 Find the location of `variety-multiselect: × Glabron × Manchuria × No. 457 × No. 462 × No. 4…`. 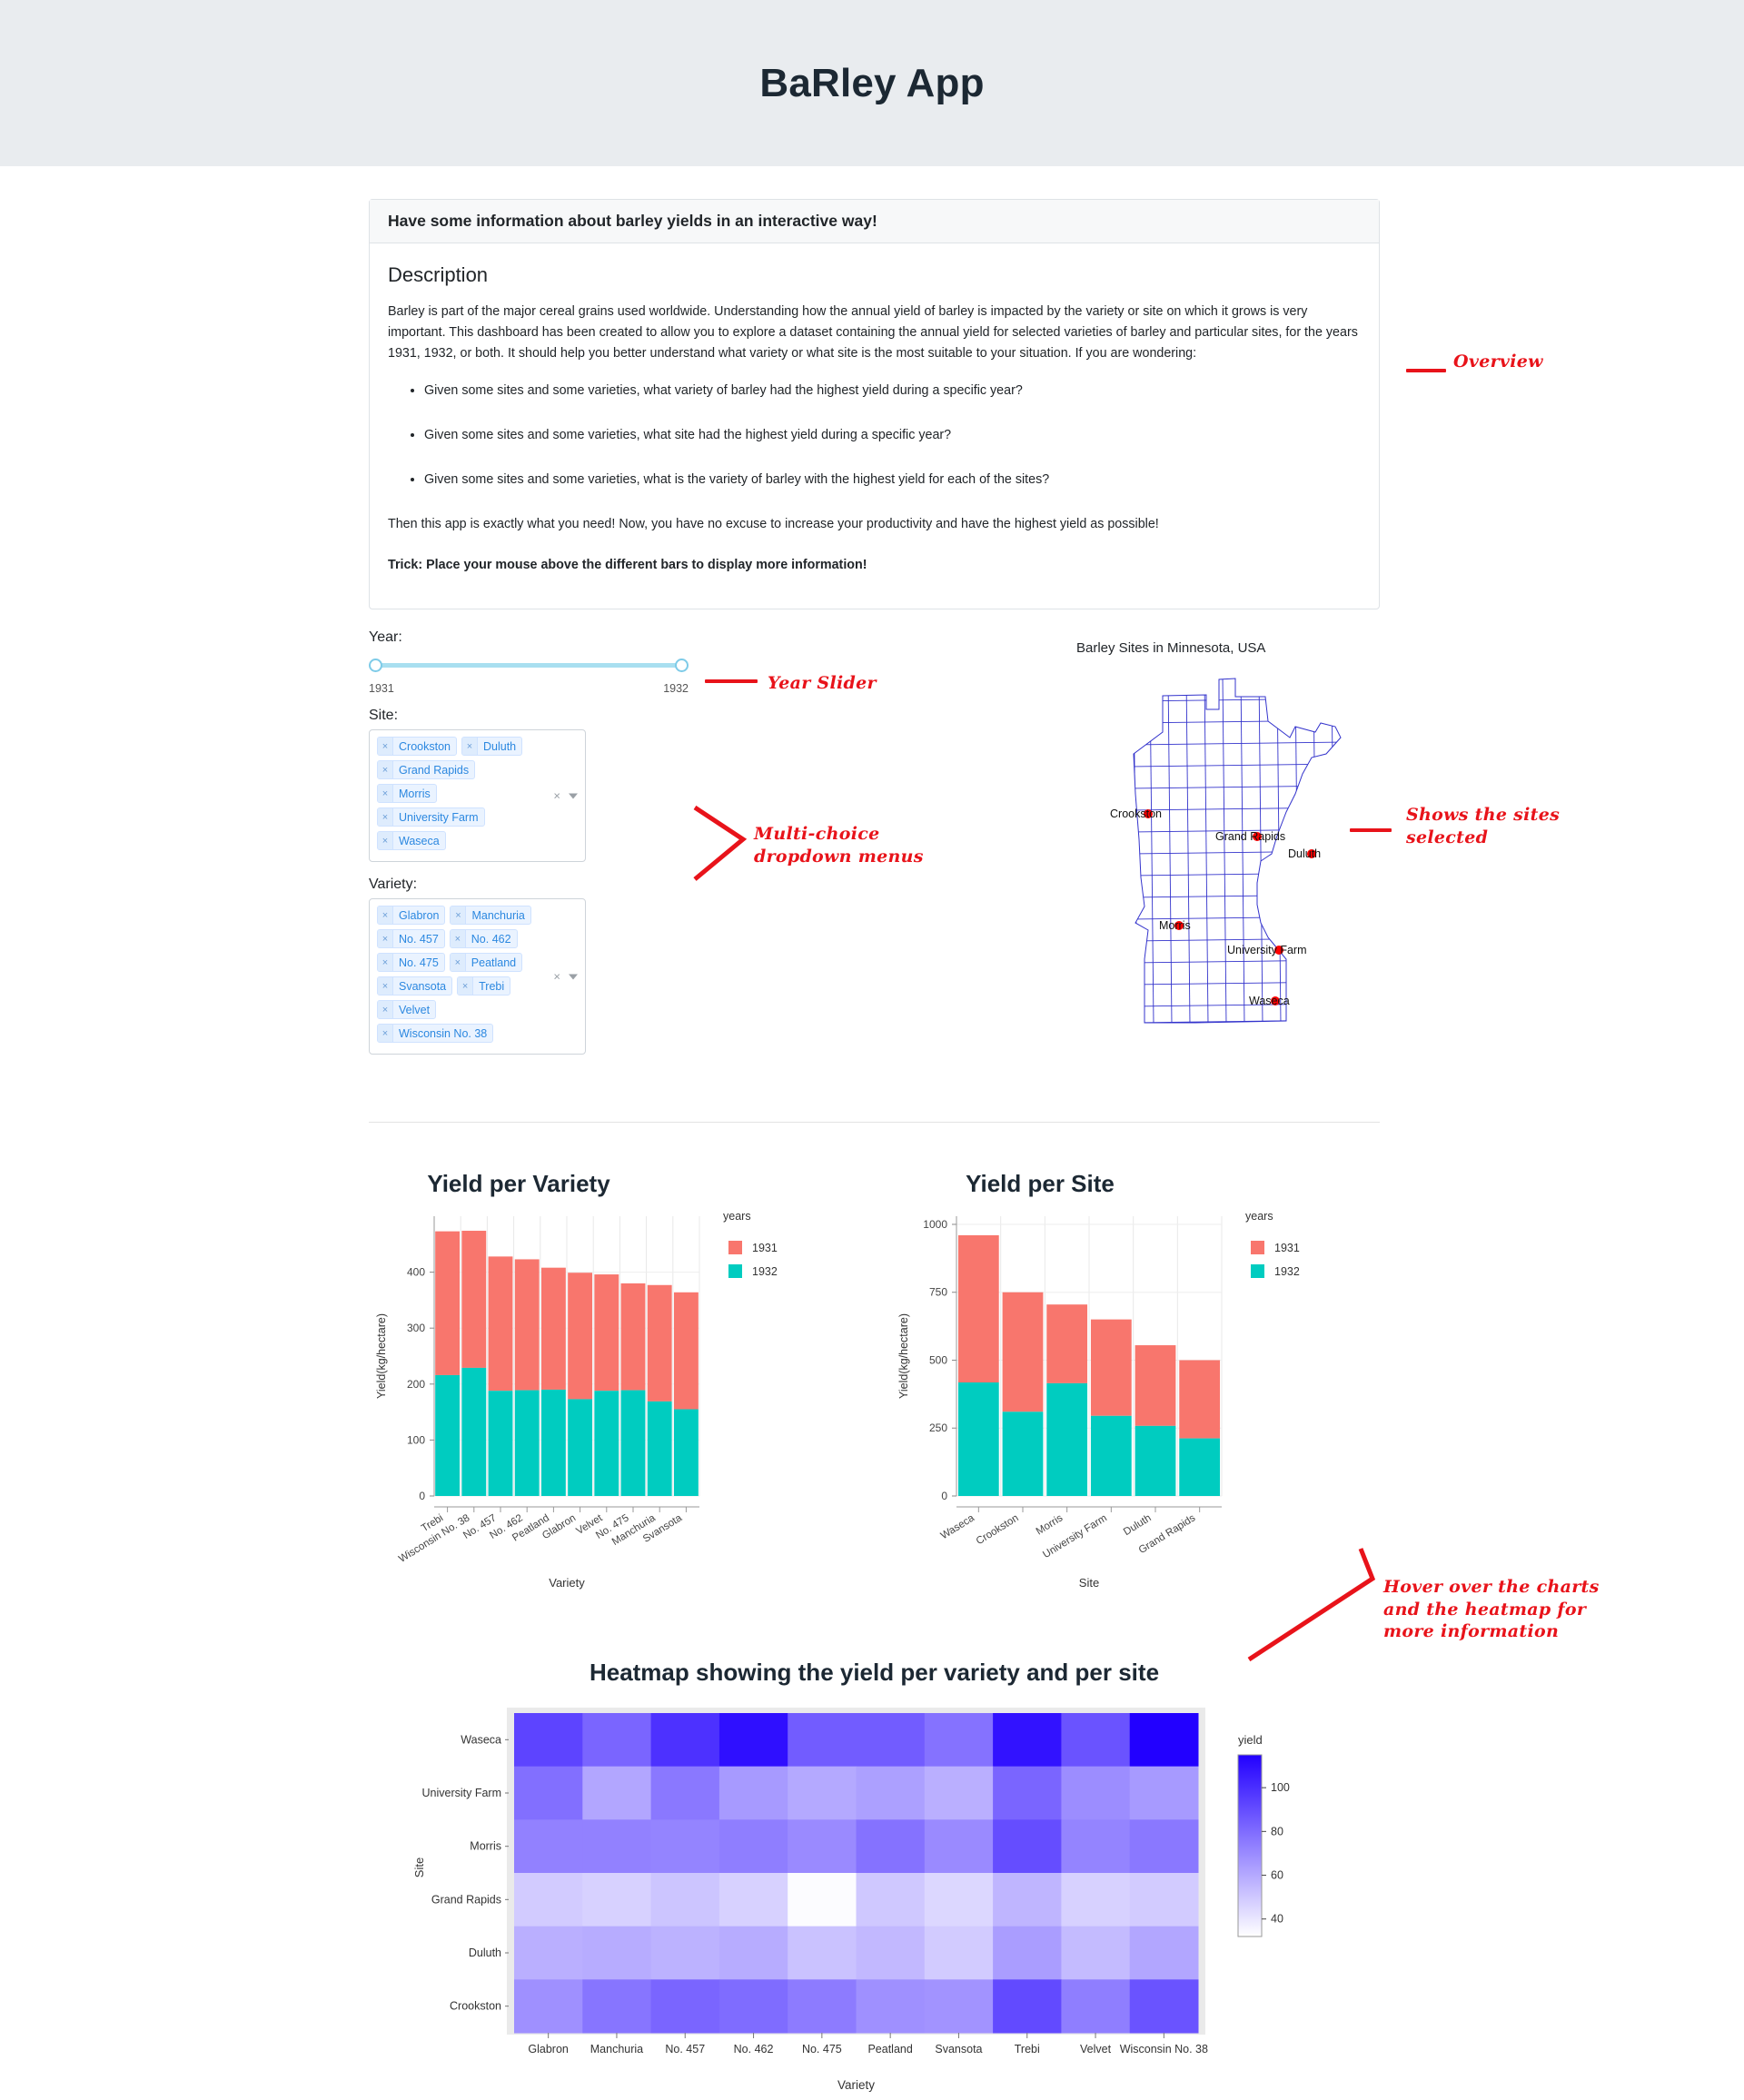

variety-multiselect: × Glabron × Manchuria × No. 457 × No. 462 × No. 4… is located at coordinates (477, 976).